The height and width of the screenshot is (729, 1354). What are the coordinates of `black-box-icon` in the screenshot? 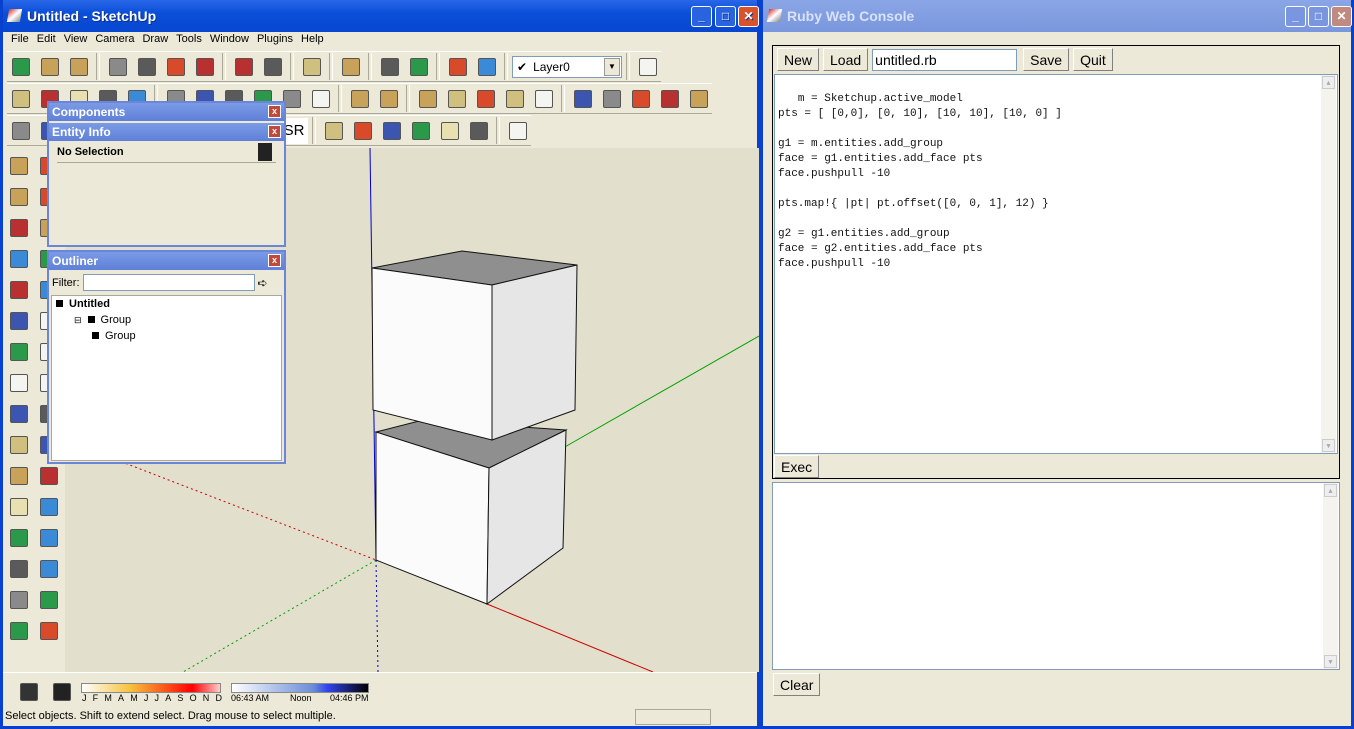 It's located at (698, 98).